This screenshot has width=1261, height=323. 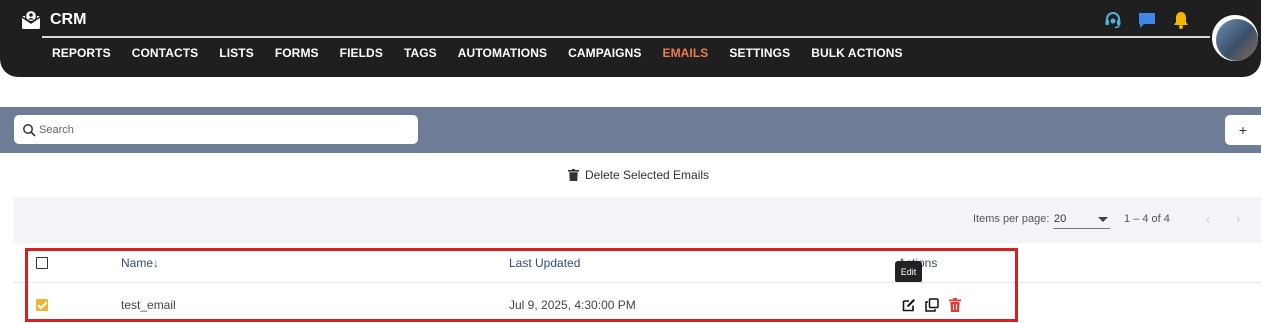 What do you see at coordinates (148, 305) in the screenshot?
I see `row-name: test_email` at bounding box center [148, 305].